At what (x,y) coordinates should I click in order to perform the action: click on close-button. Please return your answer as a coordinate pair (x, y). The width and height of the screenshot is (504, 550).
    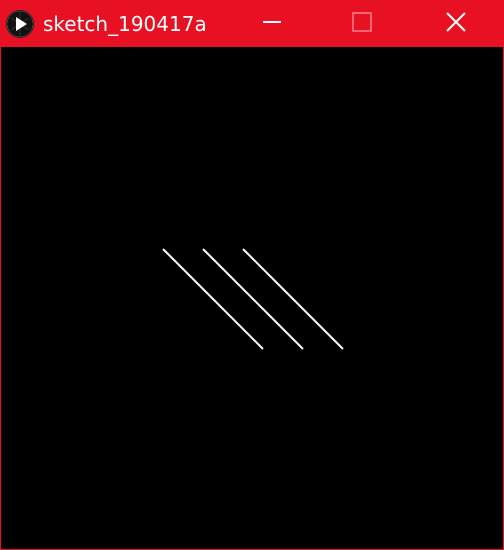
    Looking at the image, I should click on (456, 24).